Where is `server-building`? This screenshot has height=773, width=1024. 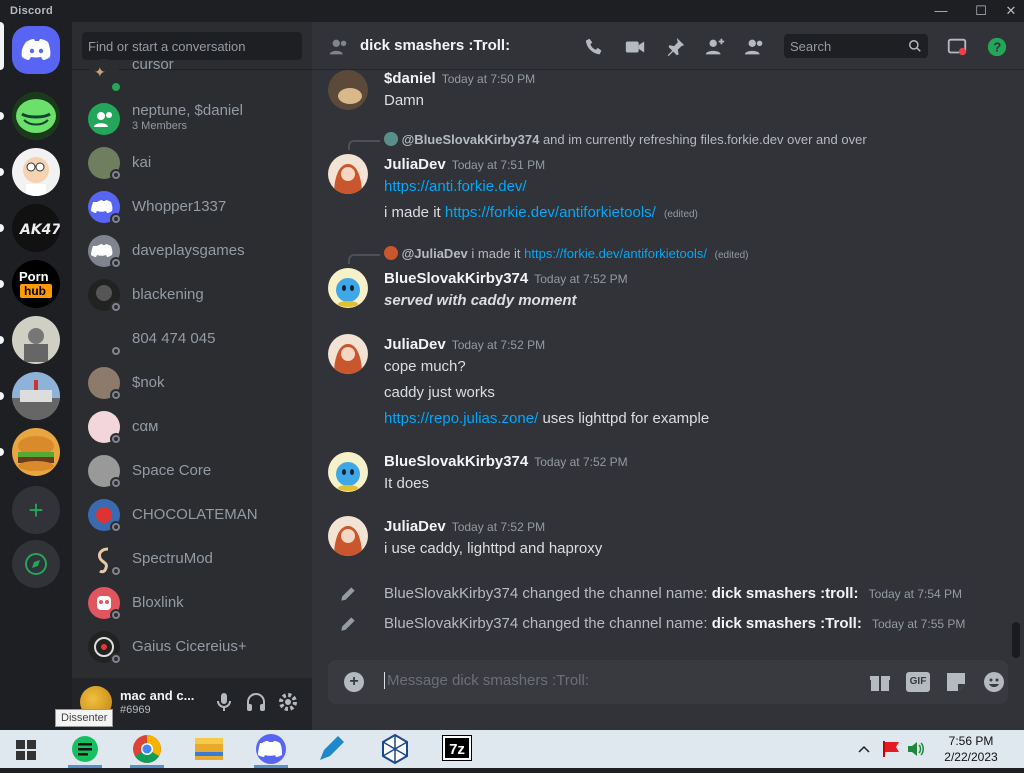
server-building is located at coordinates (36, 396).